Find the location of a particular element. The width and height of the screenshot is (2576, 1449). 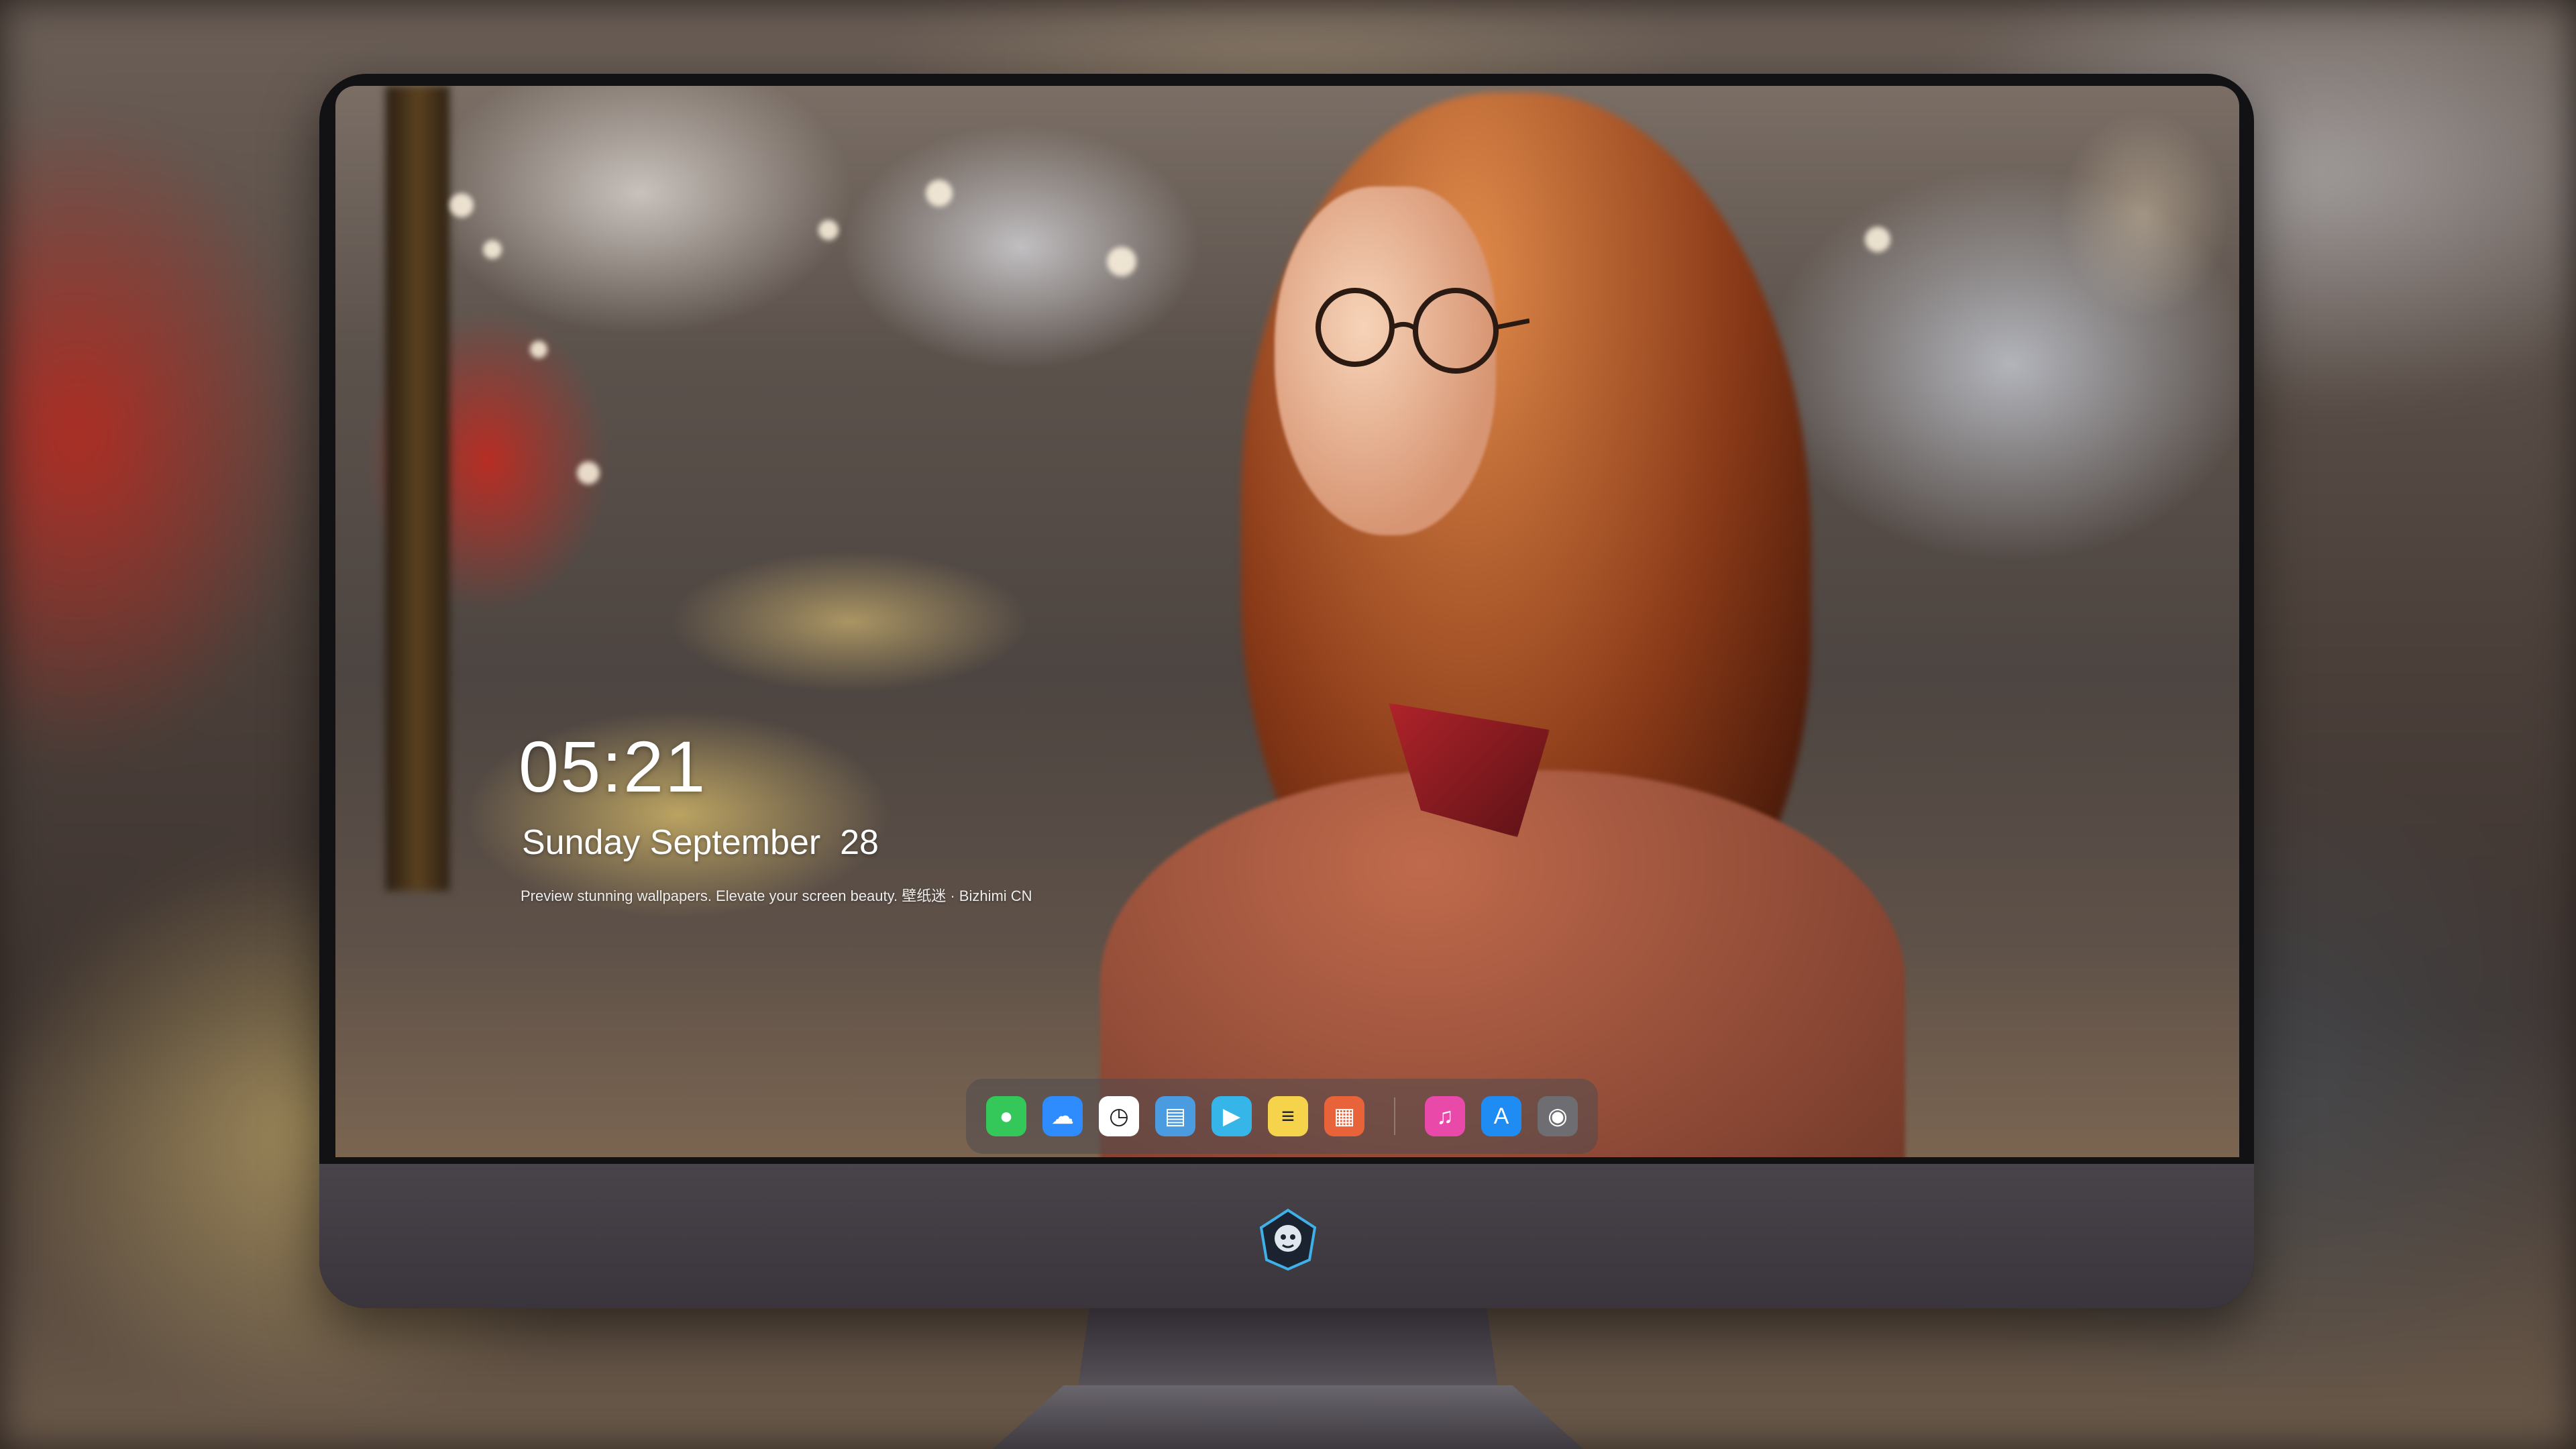

preview-icon: ▤ is located at coordinates (1175, 1116).